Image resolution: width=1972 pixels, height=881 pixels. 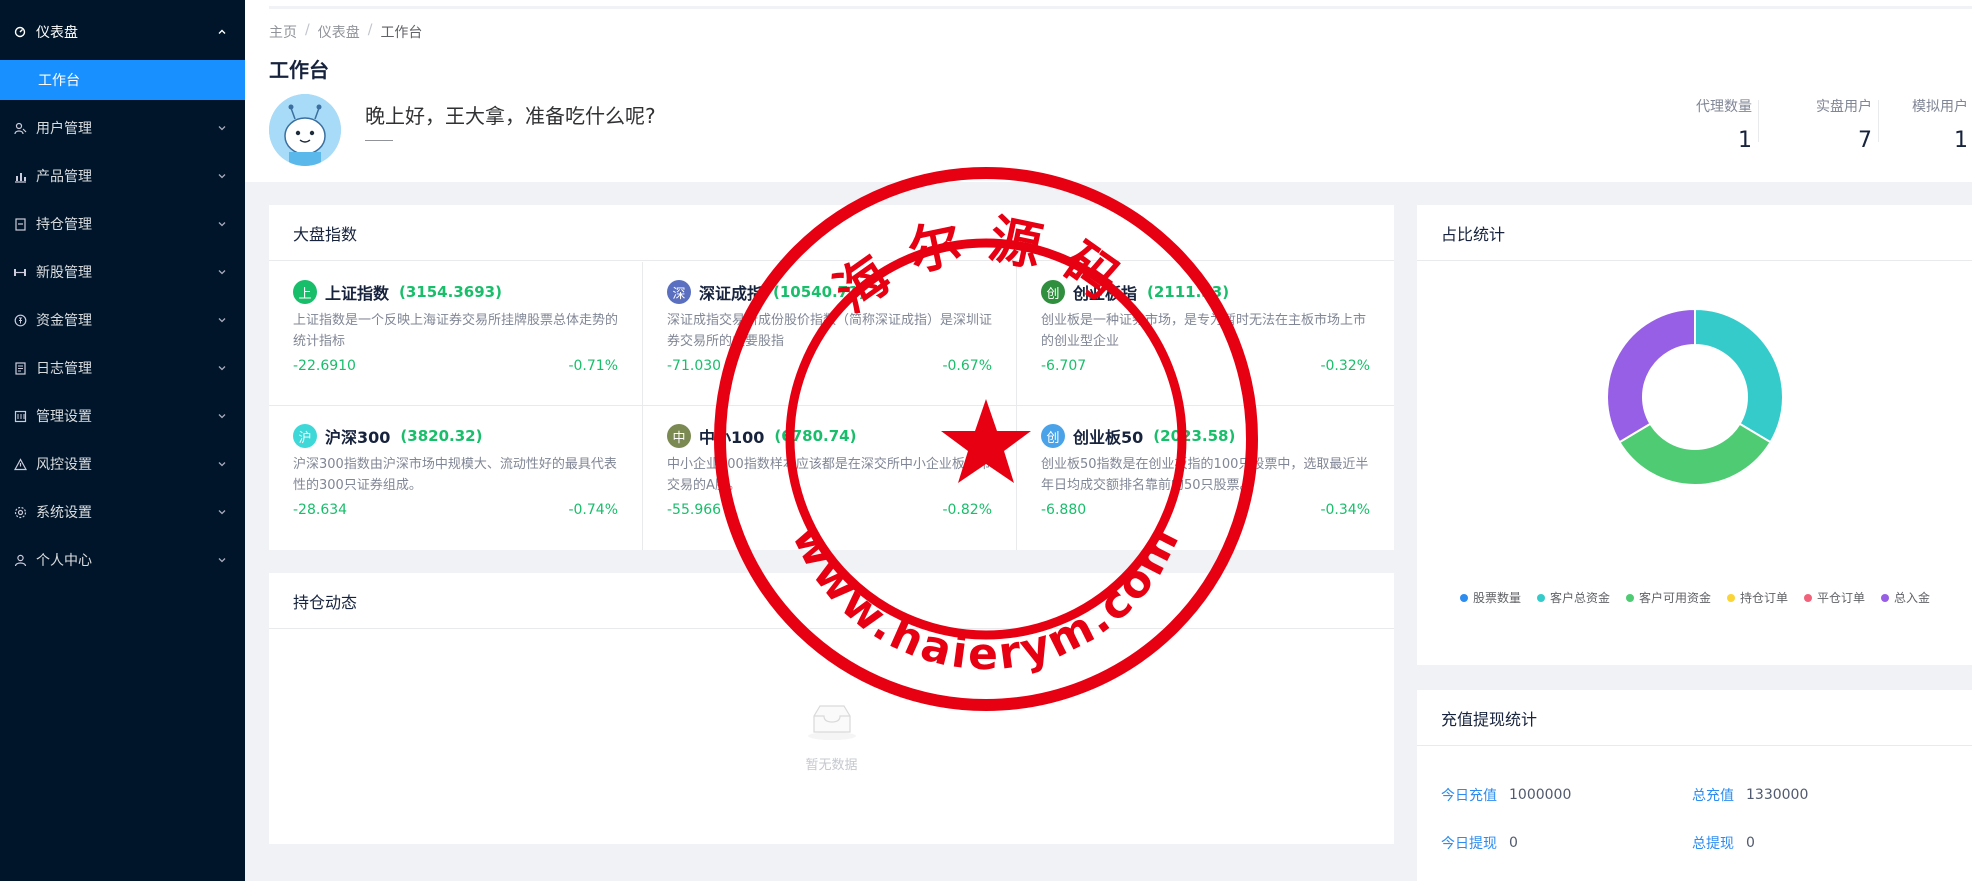 What do you see at coordinates (122, 464) in the screenshot?
I see `sidebar-item-risk-settings: 风控设置` at bounding box center [122, 464].